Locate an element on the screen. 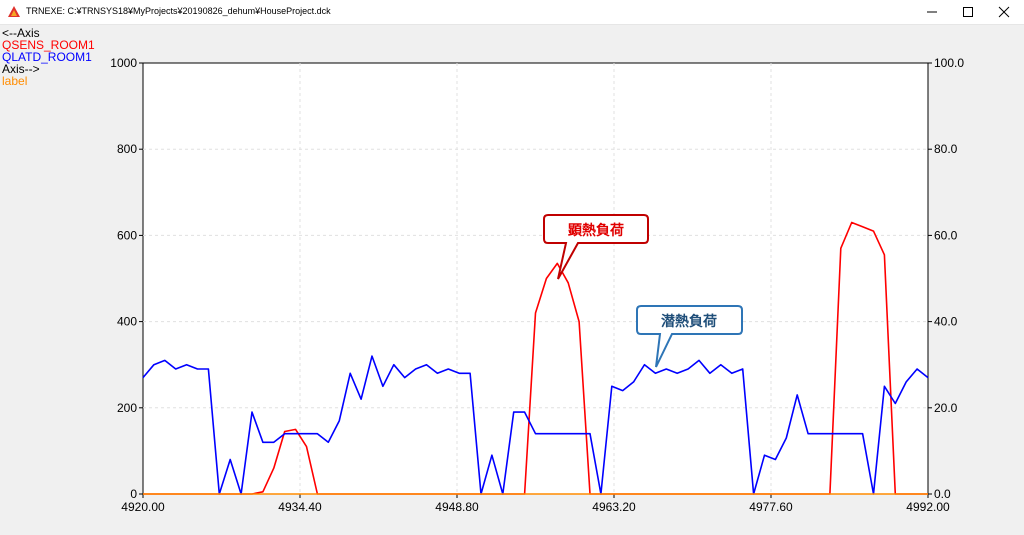 The height and width of the screenshot is (535, 1024). left-tick-label: 800 is located at coordinates (127, 149).